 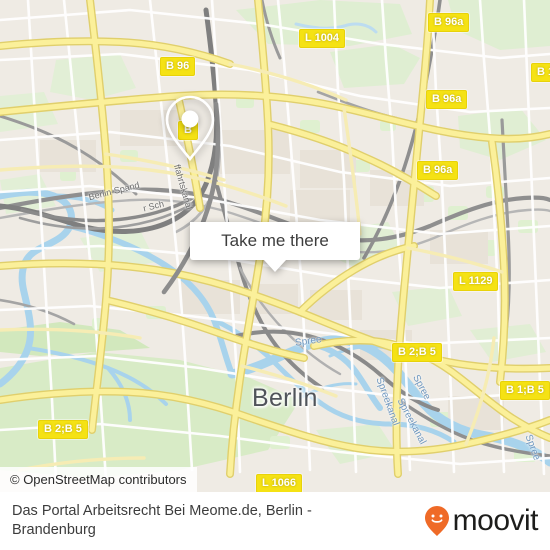 I want to click on location-pin-icon, so click(x=190, y=128).